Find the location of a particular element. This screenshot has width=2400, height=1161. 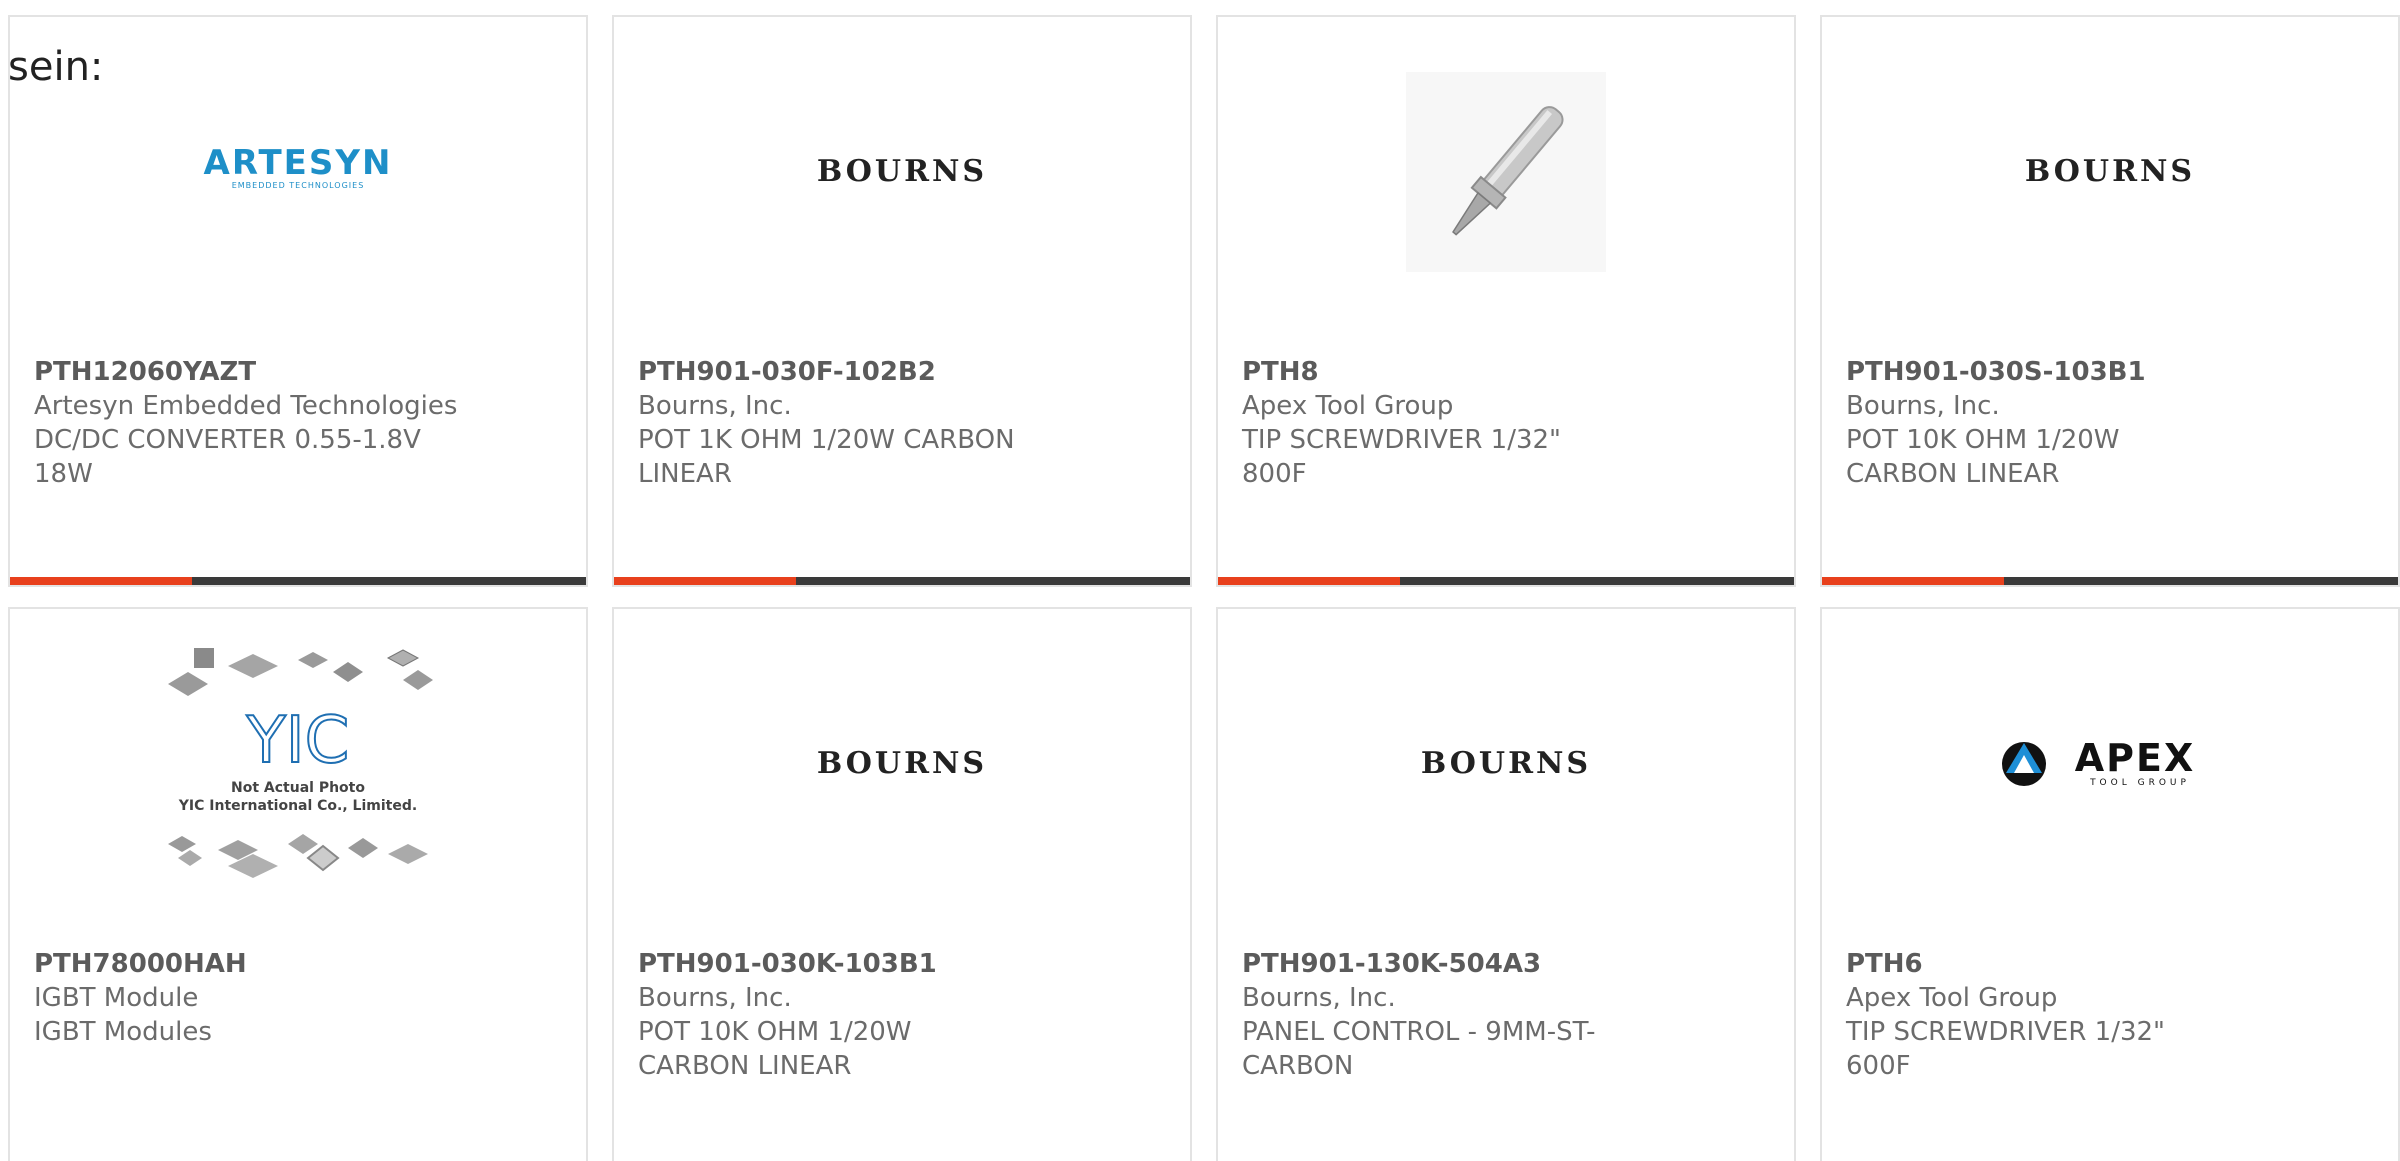

soldering-tip-photo is located at coordinates (1506, 172).